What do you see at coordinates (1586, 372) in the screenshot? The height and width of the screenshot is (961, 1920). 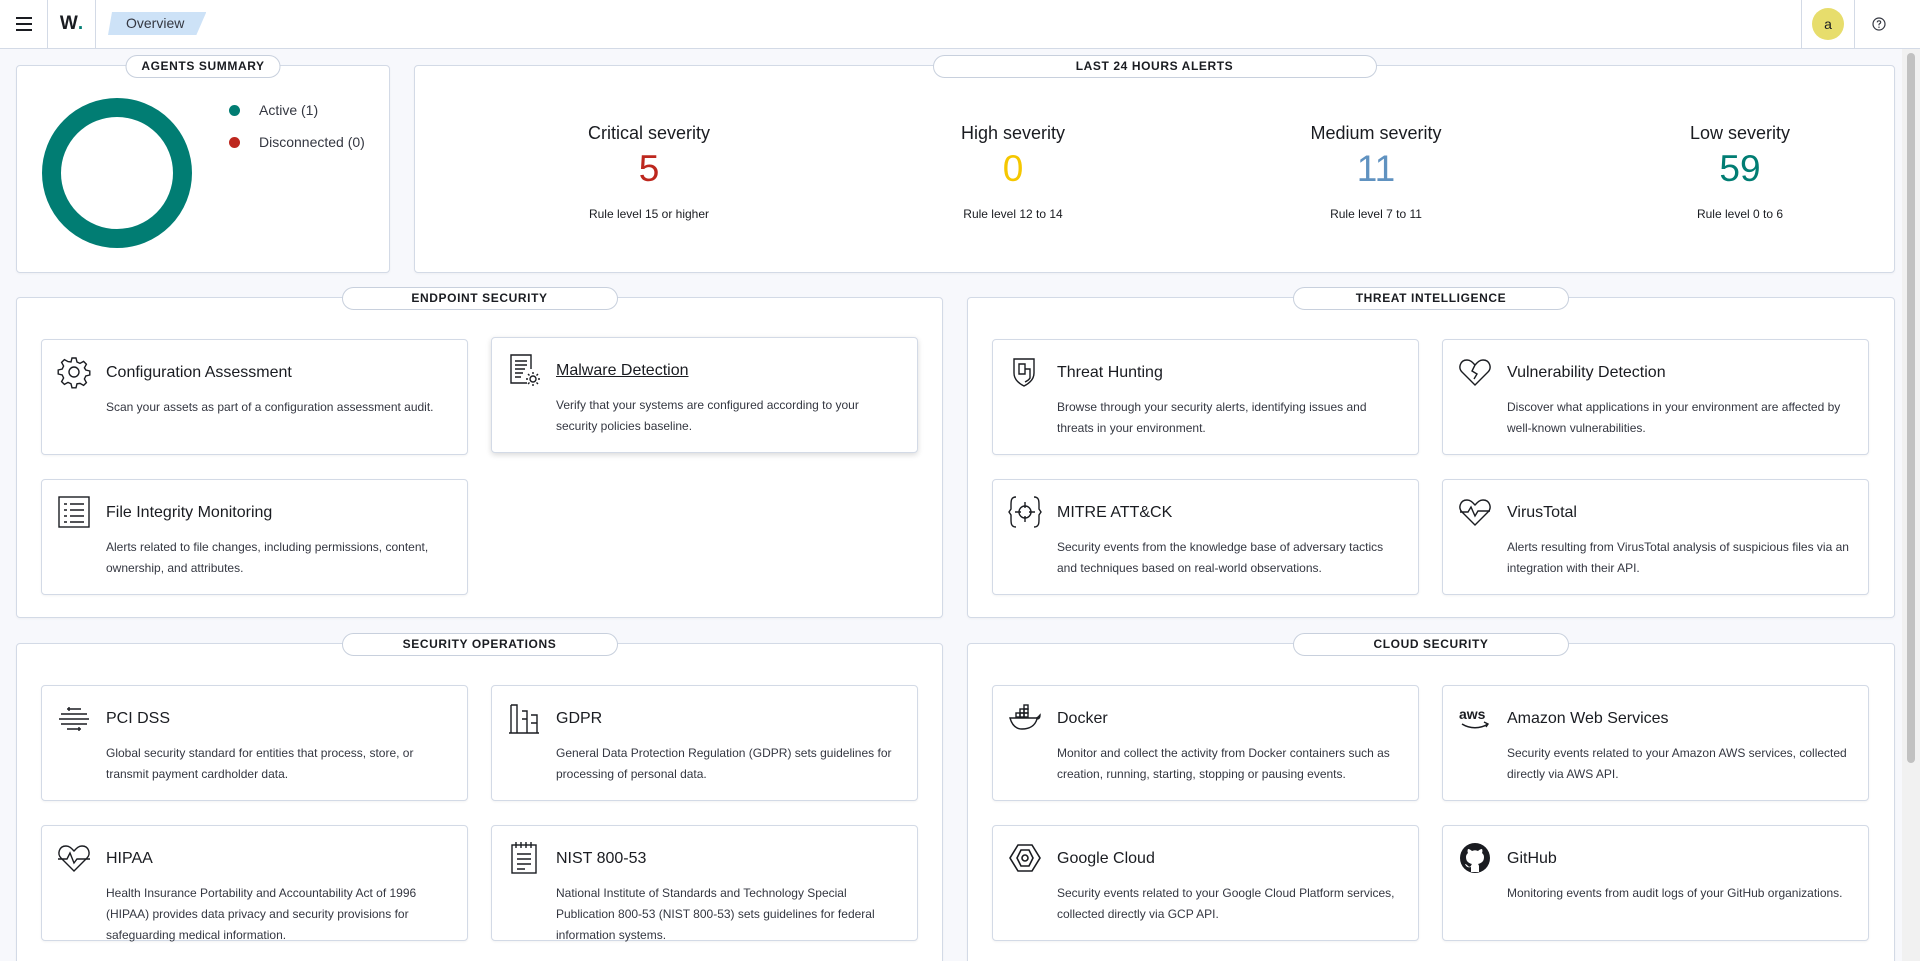 I see `card-title: Vulnerability Detection` at bounding box center [1586, 372].